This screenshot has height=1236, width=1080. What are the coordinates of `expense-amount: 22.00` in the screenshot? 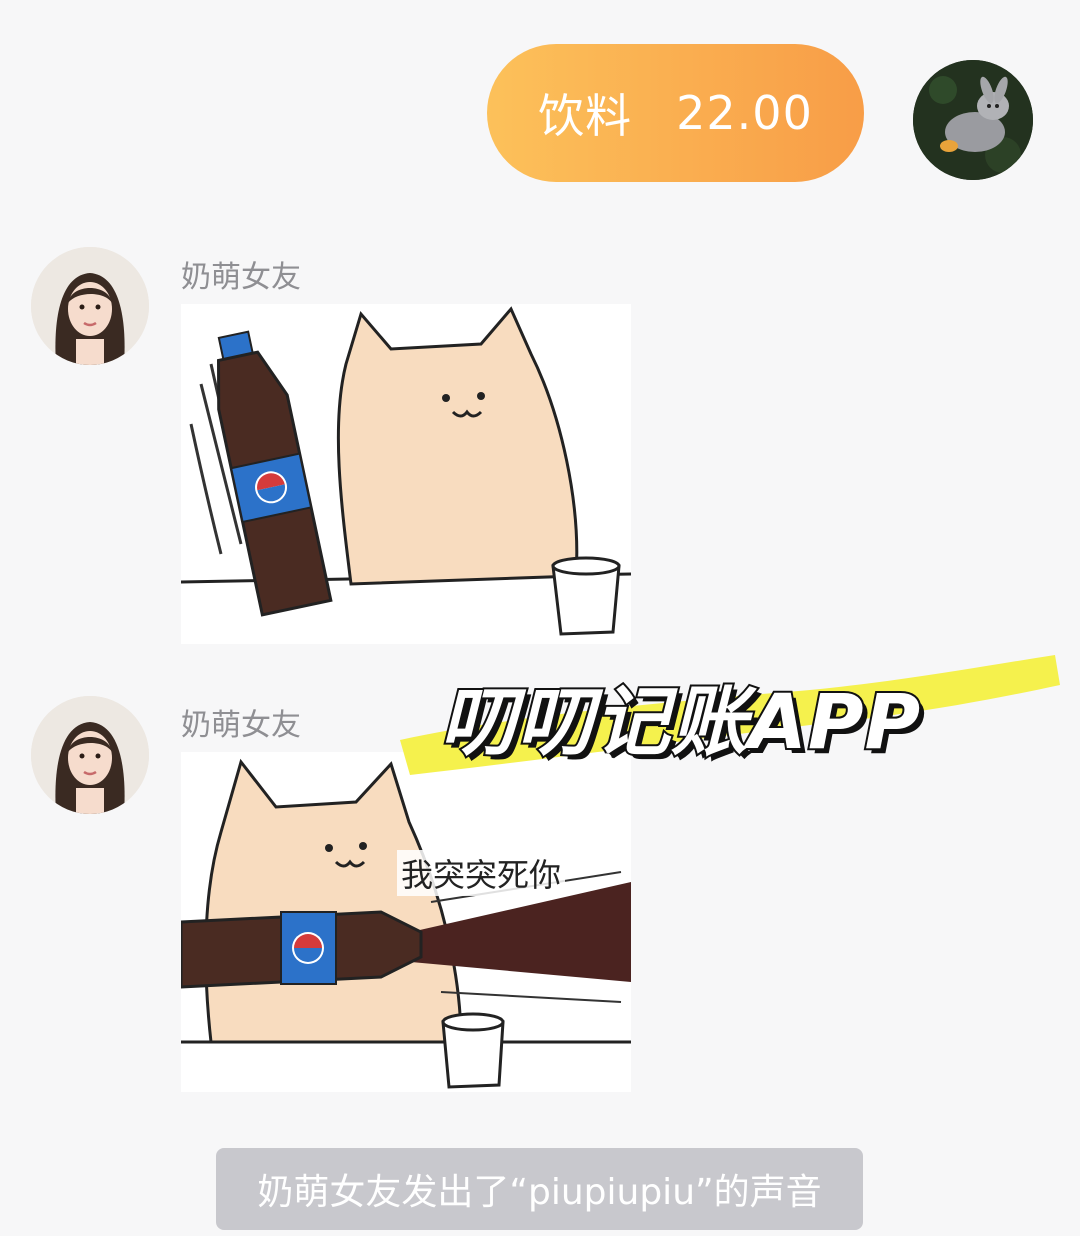 It's located at (744, 113).